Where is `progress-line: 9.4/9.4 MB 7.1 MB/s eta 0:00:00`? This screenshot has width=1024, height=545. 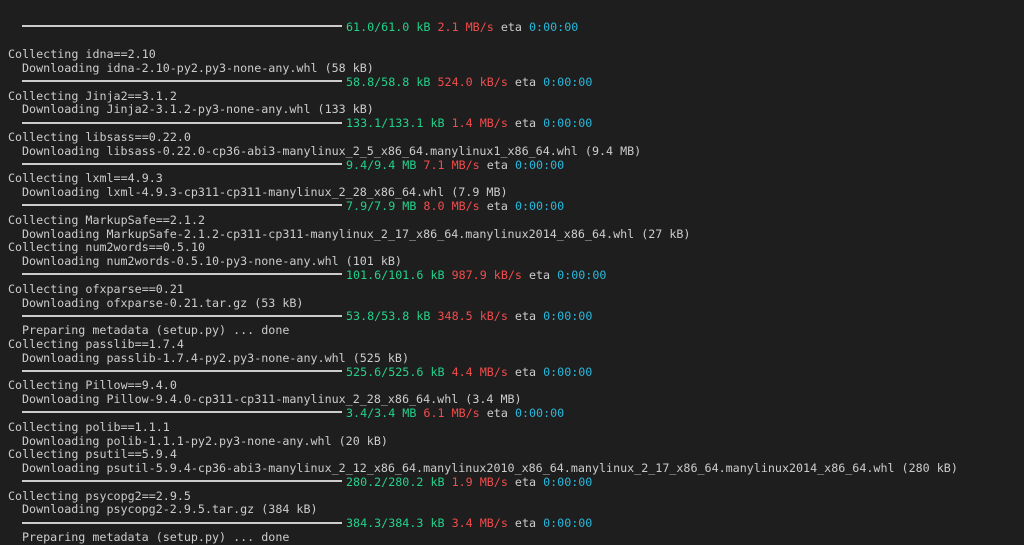
progress-line: 9.4/9.4 MB 7.1 MB/s eta 0:00:00 is located at coordinates (512, 166).